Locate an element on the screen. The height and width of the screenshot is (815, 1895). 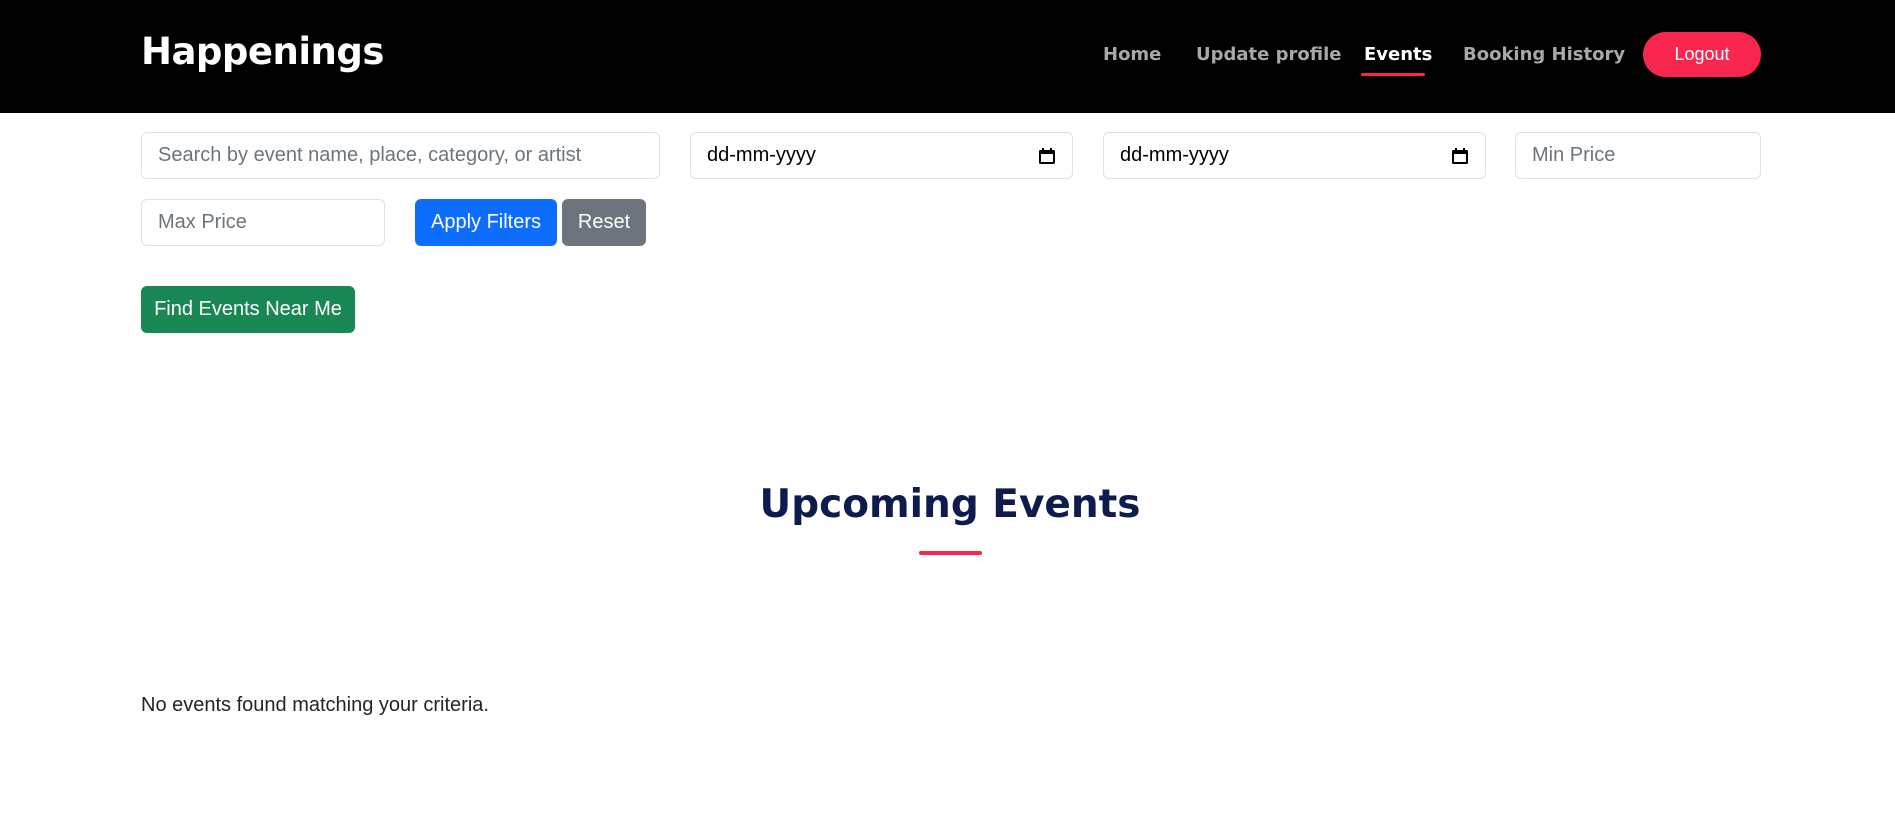
nav-events: Events is located at coordinates (1398, 54).